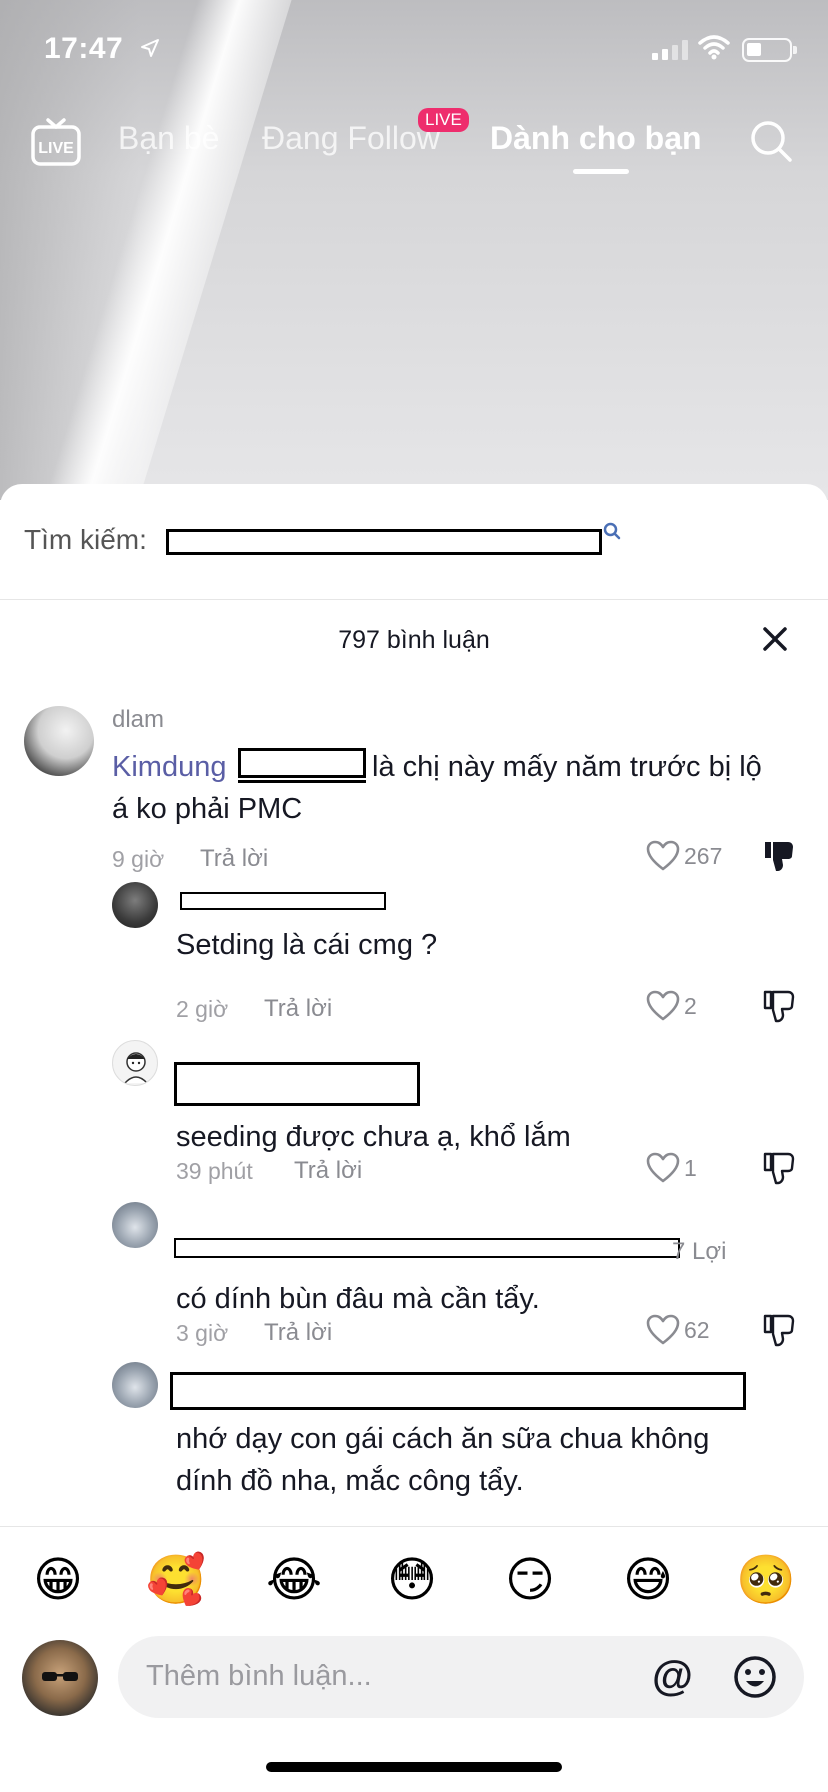 The width and height of the screenshot is (828, 1792). I want to click on like-button: 62, so click(678, 1330).